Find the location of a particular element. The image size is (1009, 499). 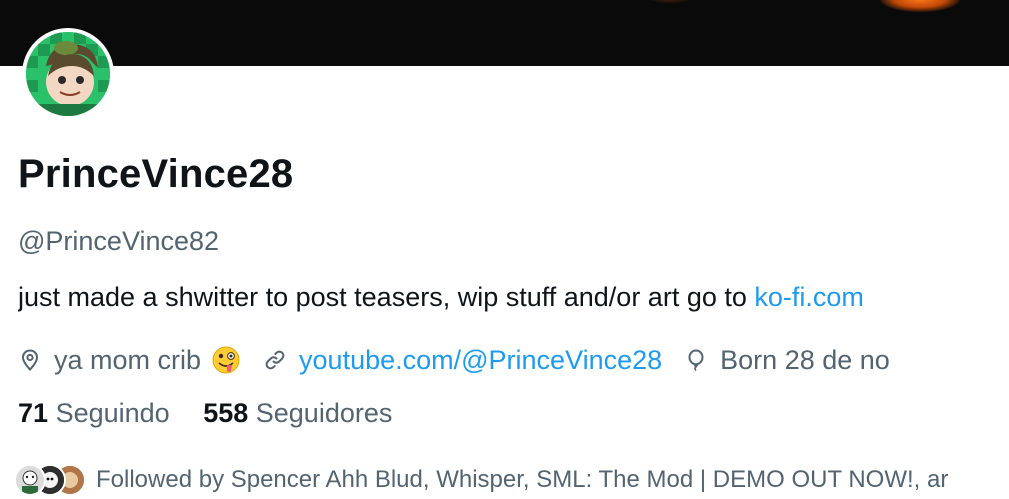

following-count: 71 is located at coordinates (33, 413).